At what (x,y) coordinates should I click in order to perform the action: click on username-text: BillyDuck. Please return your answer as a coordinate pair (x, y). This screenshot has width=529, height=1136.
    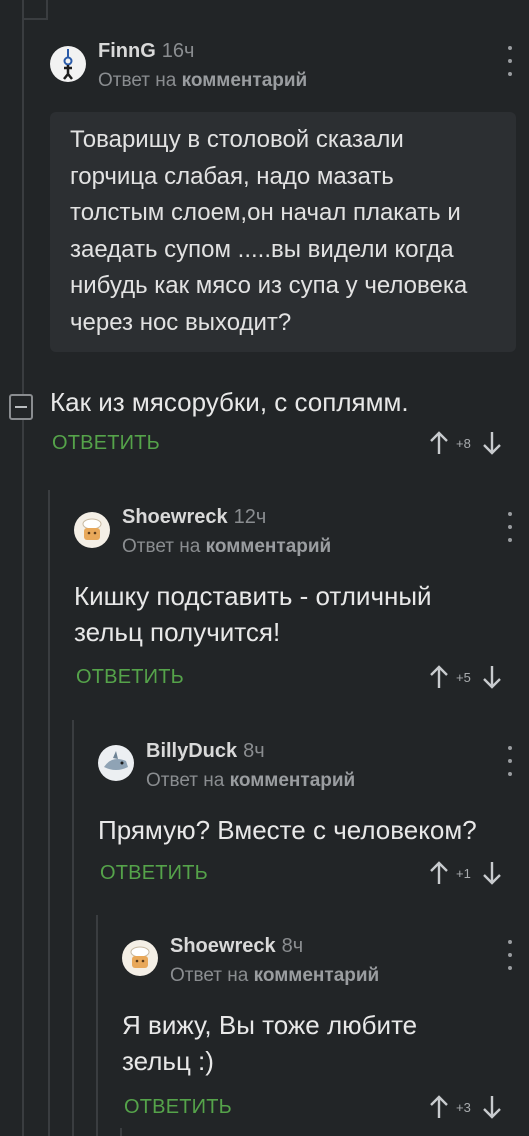
    Looking at the image, I should click on (191, 751).